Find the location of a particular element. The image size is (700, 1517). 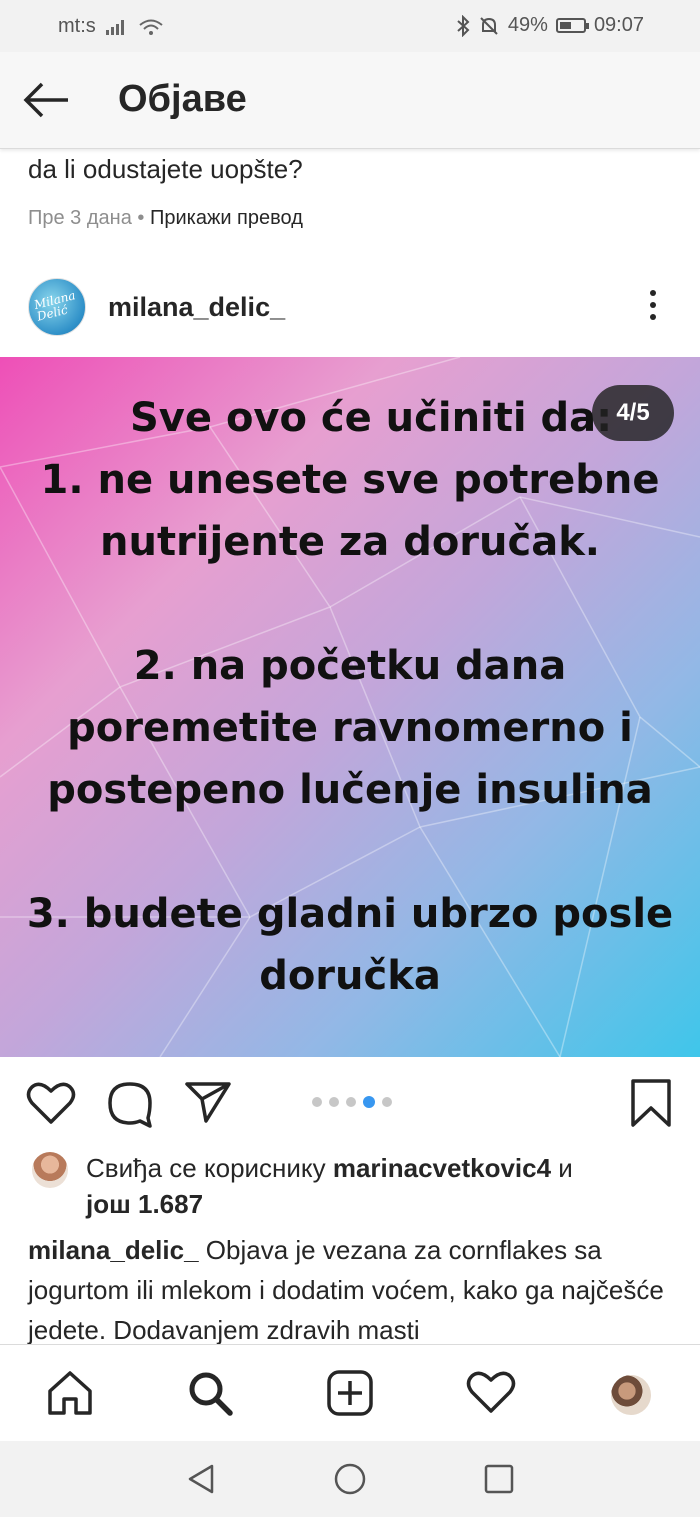

arrow-left-icon is located at coordinates (47, 100).